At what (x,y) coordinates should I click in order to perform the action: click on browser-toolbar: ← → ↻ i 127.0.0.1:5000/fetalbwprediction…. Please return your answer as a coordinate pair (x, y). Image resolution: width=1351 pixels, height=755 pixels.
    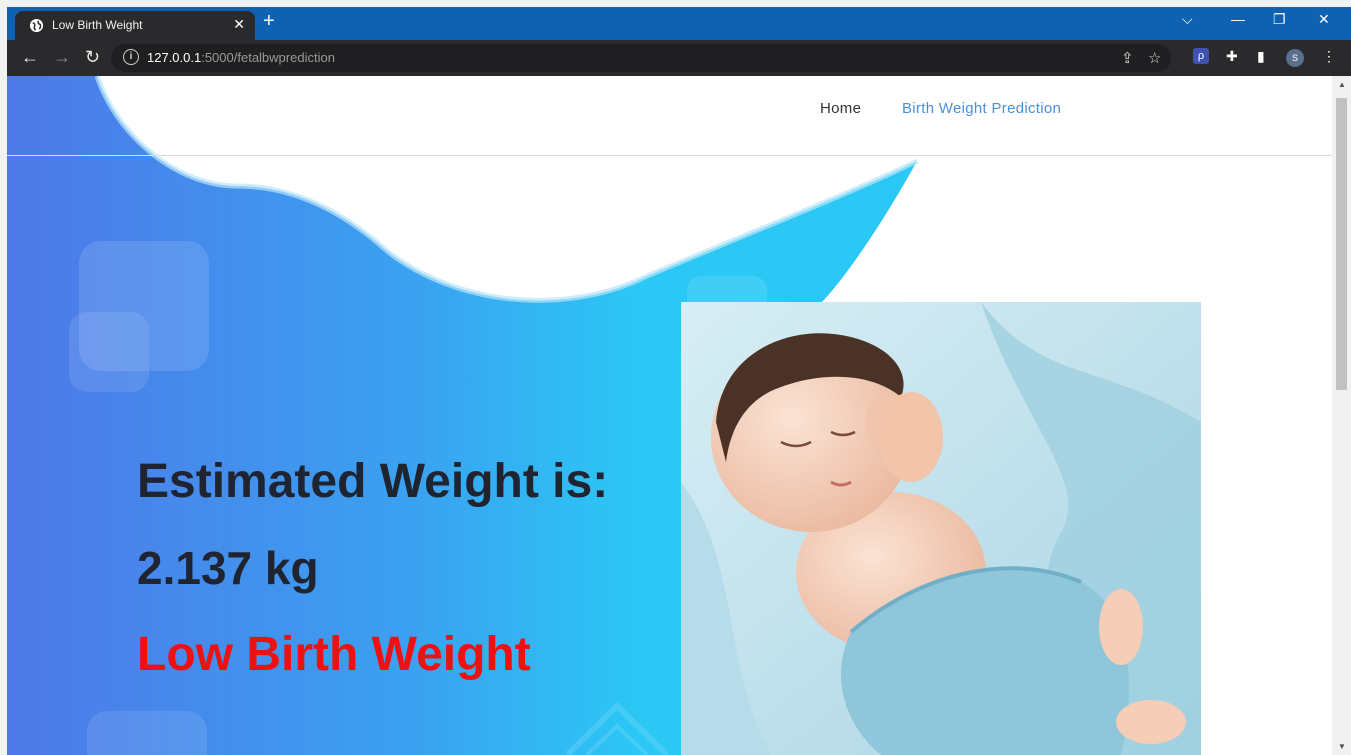
    Looking at the image, I should click on (679, 58).